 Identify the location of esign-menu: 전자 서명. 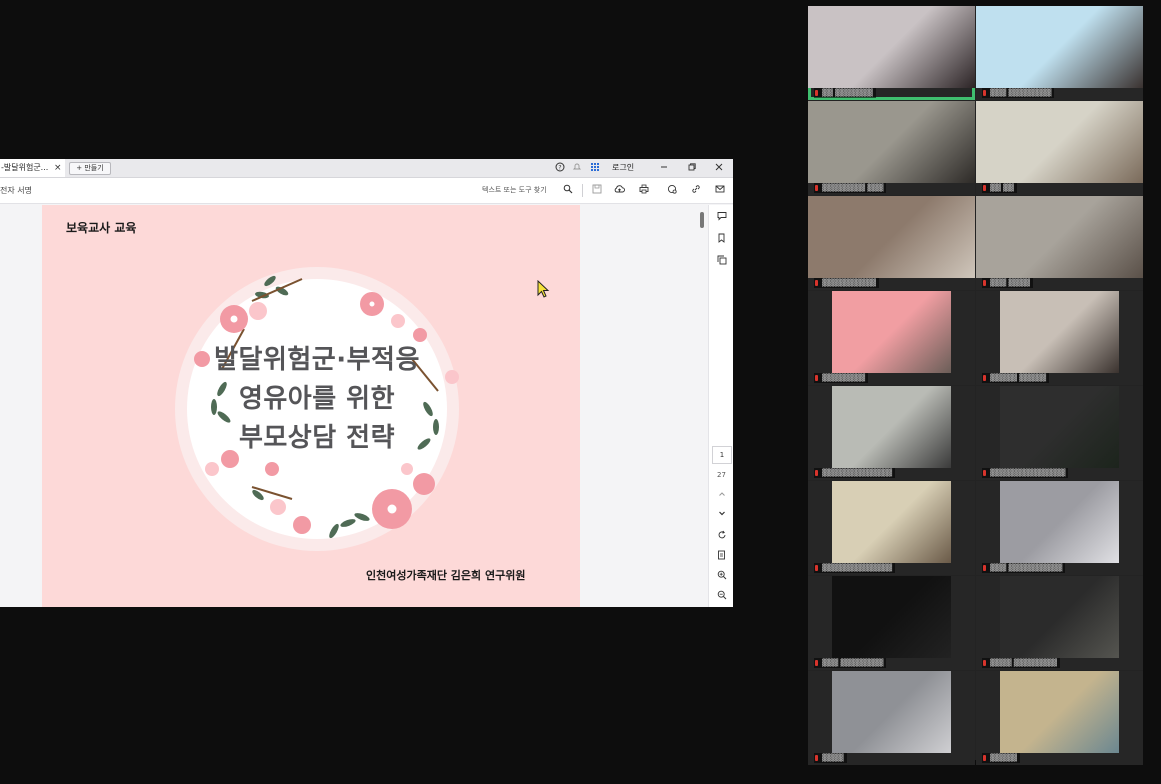
(16, 190).